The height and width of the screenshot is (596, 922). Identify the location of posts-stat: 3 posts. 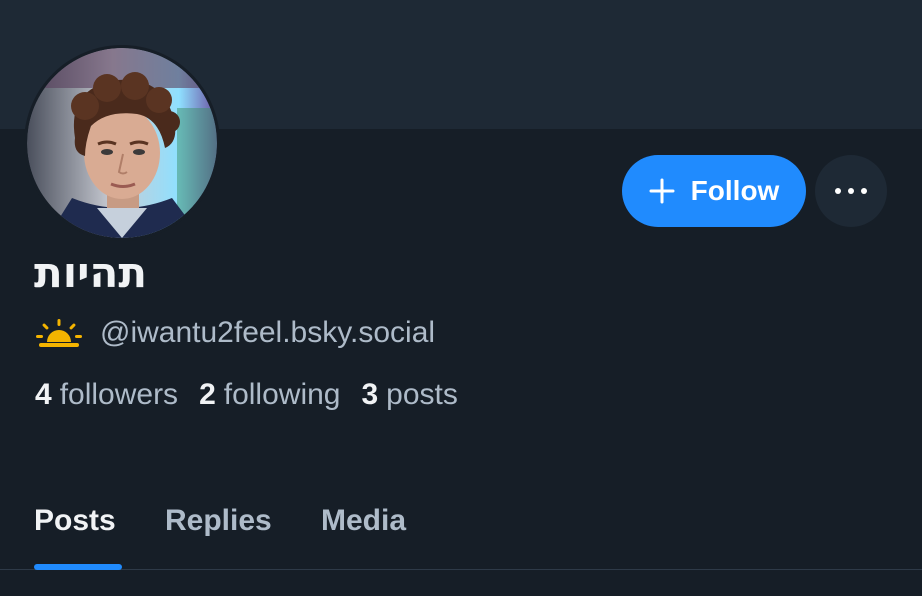
(409, 395).